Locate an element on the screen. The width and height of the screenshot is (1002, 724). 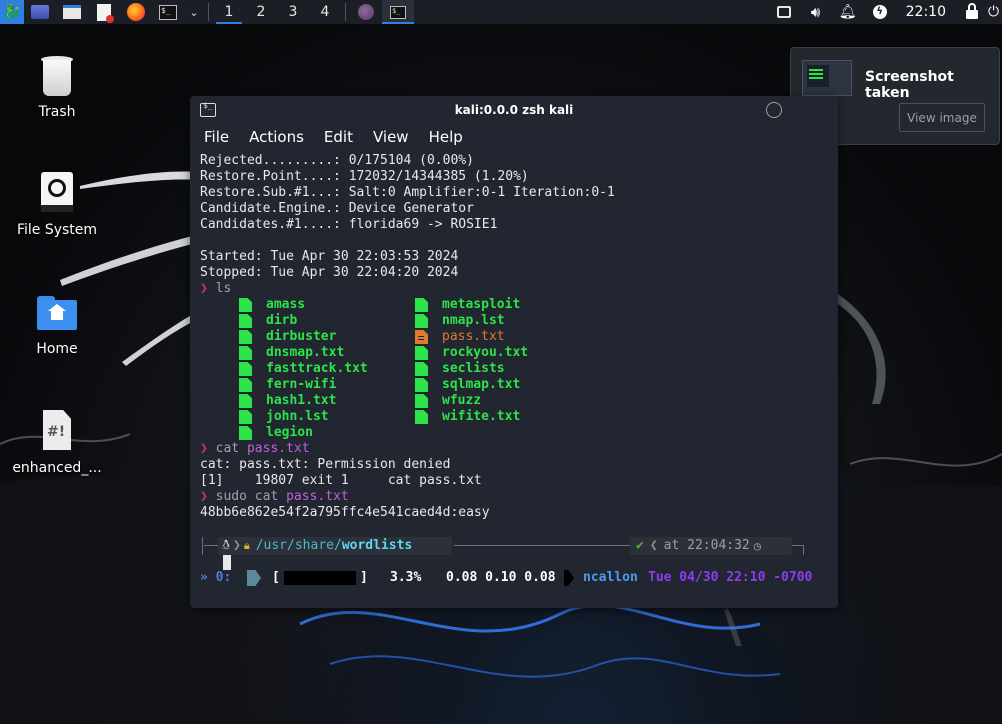
terminal-titlebar: kali:0.0.0 zsh kali is located at coordinates (514, 110).